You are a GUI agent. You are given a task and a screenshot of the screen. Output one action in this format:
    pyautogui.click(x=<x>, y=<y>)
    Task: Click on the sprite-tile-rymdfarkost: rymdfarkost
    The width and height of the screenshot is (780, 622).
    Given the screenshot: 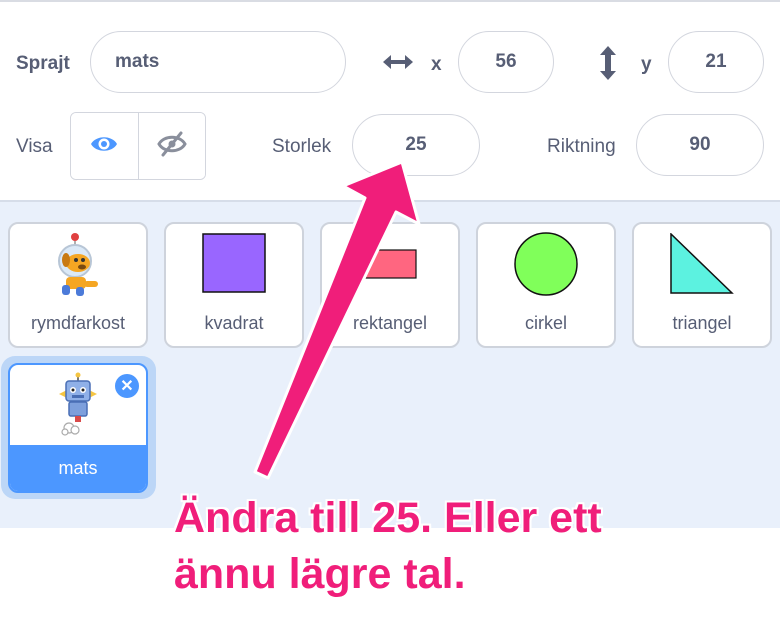 What is the action you would take?
    pyautogui.click(x=78, y=285)
    